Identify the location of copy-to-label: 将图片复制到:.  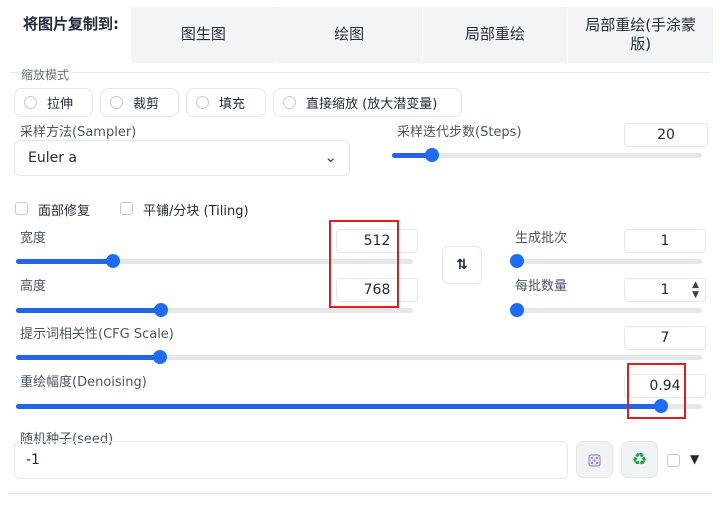
(71, 24).